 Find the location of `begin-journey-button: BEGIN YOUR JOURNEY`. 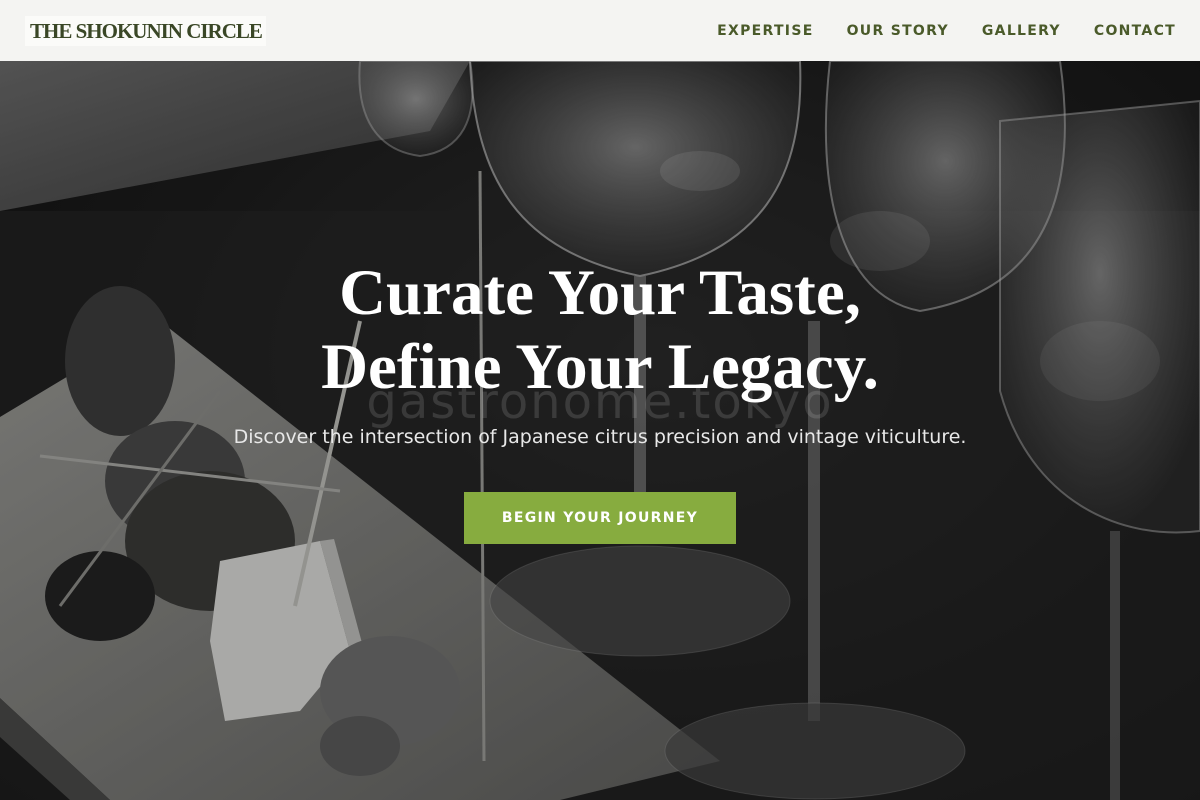

begin-journey-button: BEGIN YOUR JOURNEY is located at coordinates (600, 518).